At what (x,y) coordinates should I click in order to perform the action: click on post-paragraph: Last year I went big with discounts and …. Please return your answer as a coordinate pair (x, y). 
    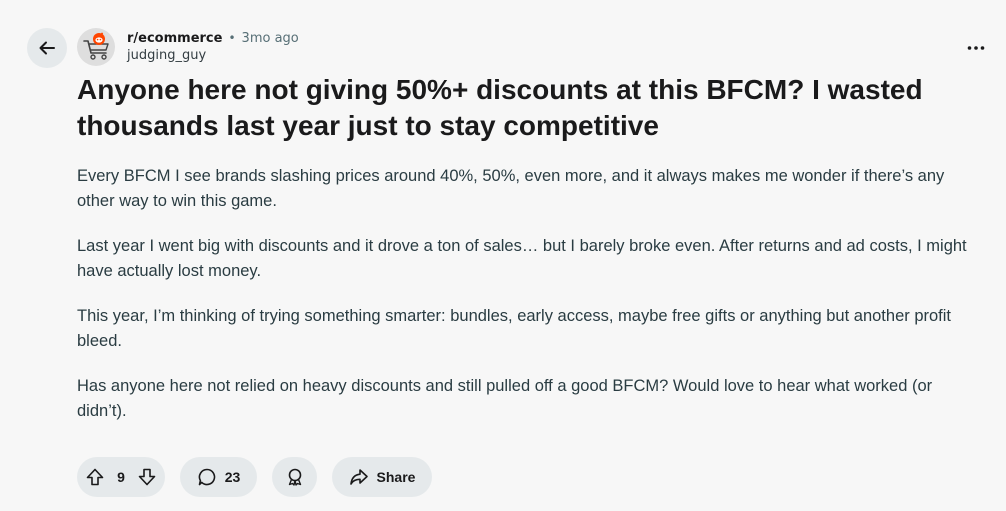
    Looking at the image, I should click on (522, 258).